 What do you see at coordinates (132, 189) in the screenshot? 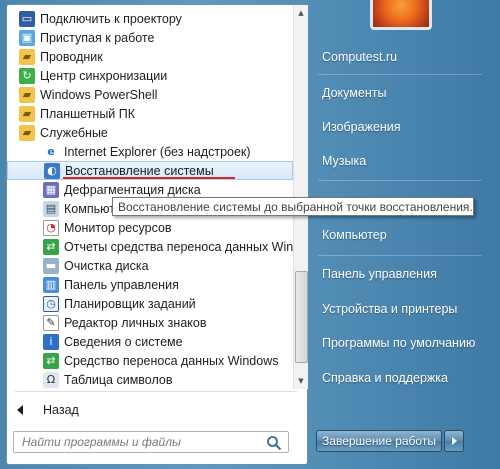
I see `program-label: Дефрагментация диска` at bounding box center [132, 189].